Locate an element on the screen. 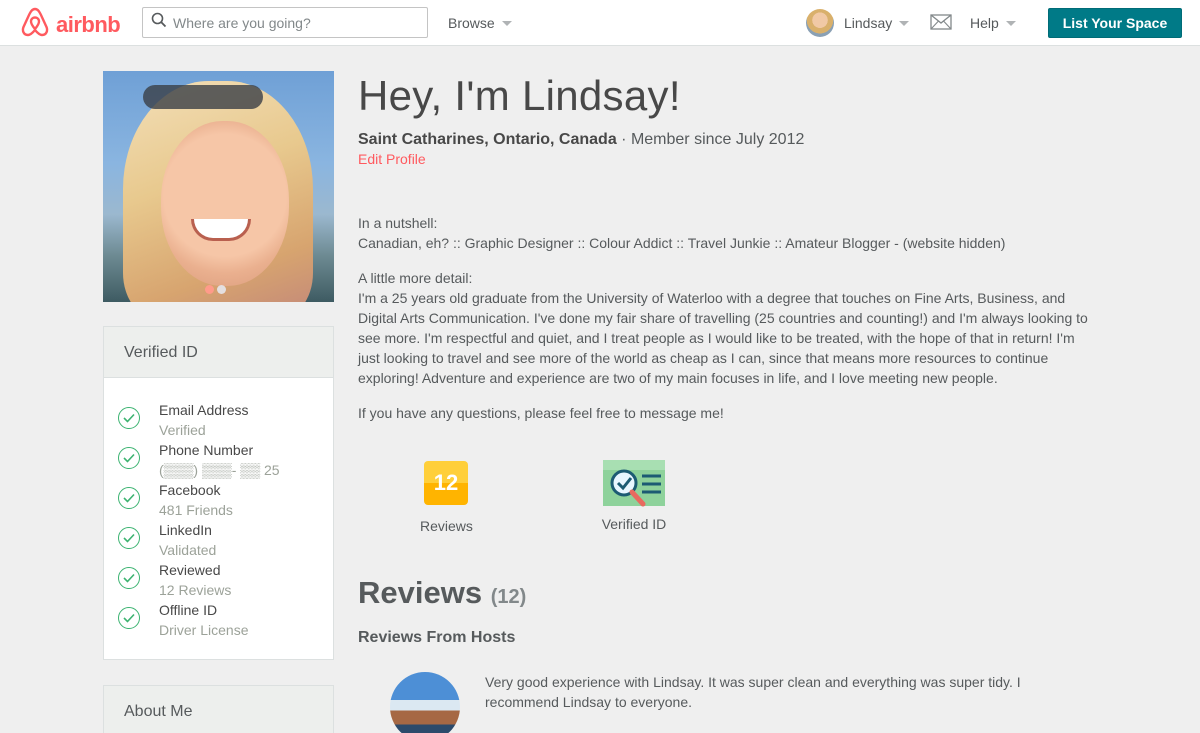 The image size is (1200, 733). envelope-icon is located at coordinates (941, 24).